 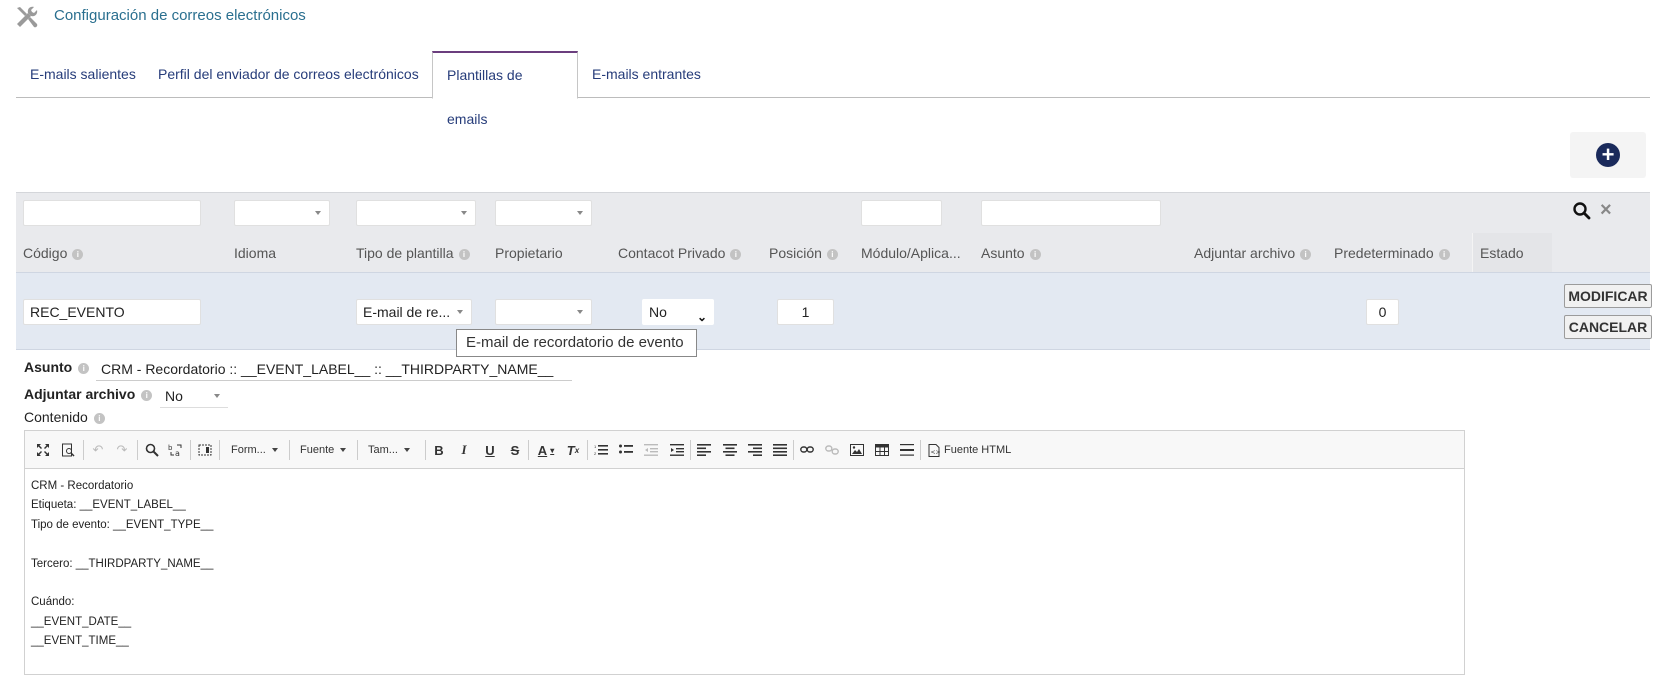 What do you see at coordinates (57, 367) in the screenshot?
I see `asunto-label: Asunto i` at bounding box center [57, 367].